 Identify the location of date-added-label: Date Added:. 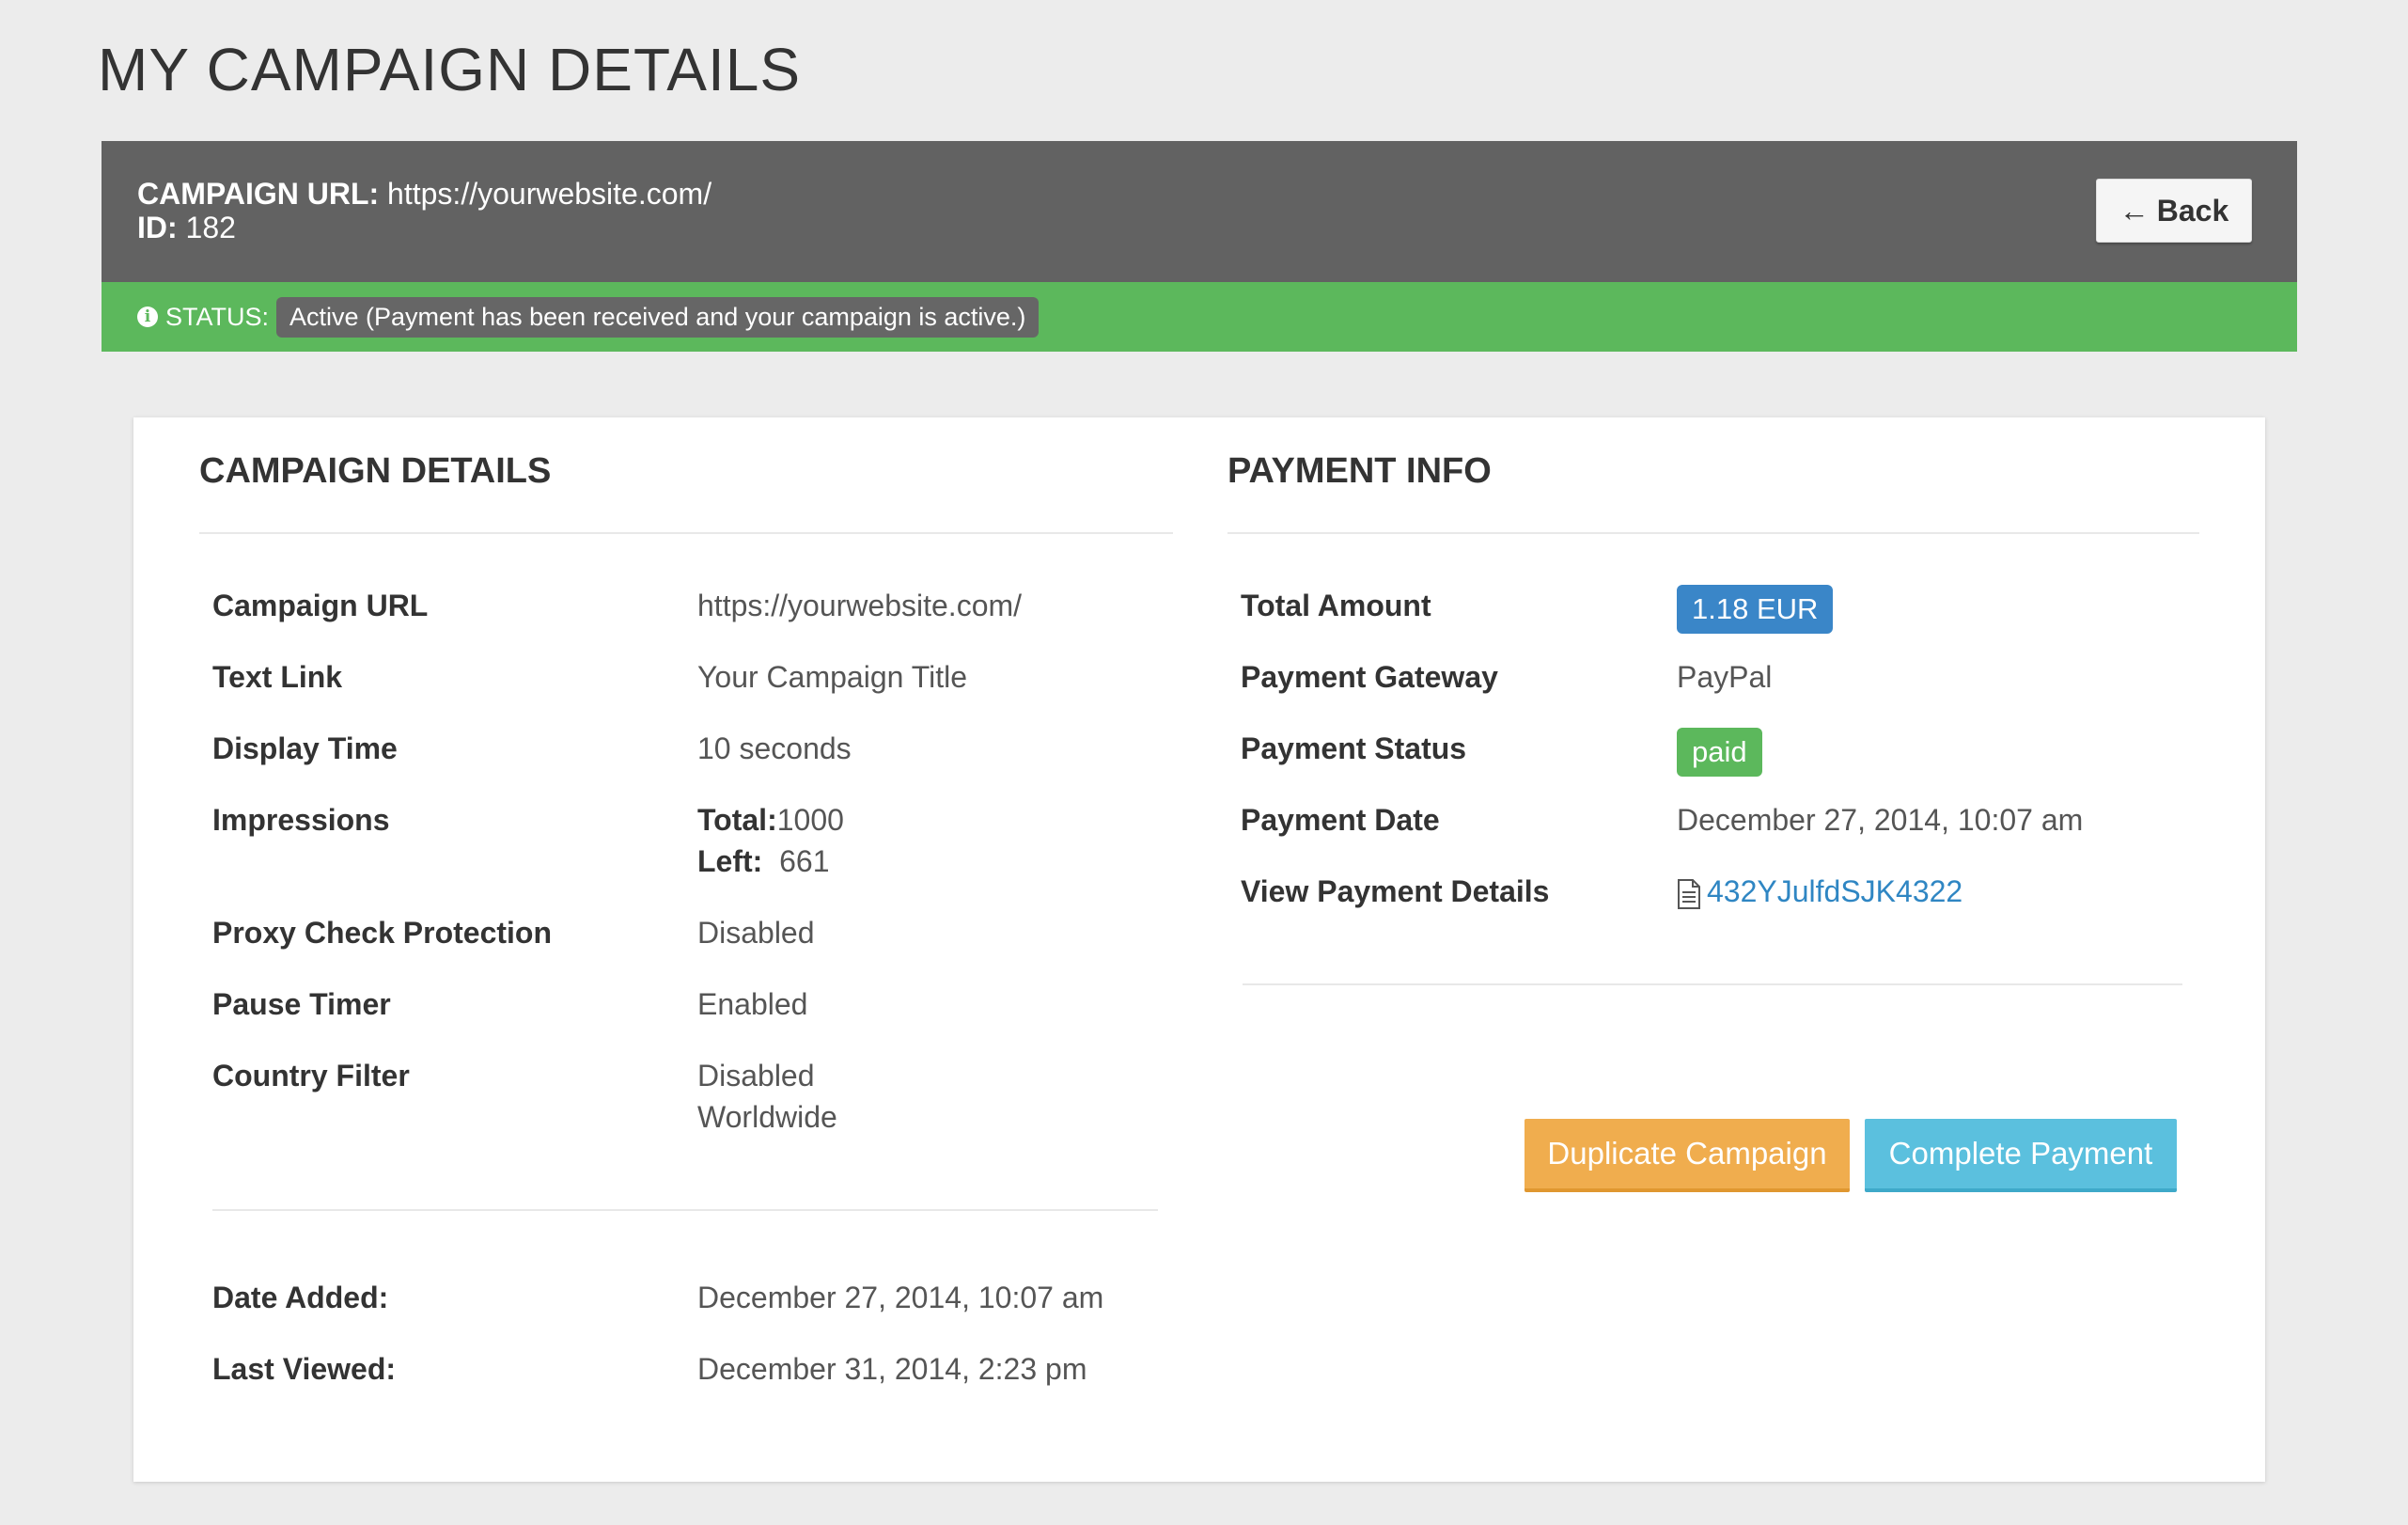
(300, 1297).